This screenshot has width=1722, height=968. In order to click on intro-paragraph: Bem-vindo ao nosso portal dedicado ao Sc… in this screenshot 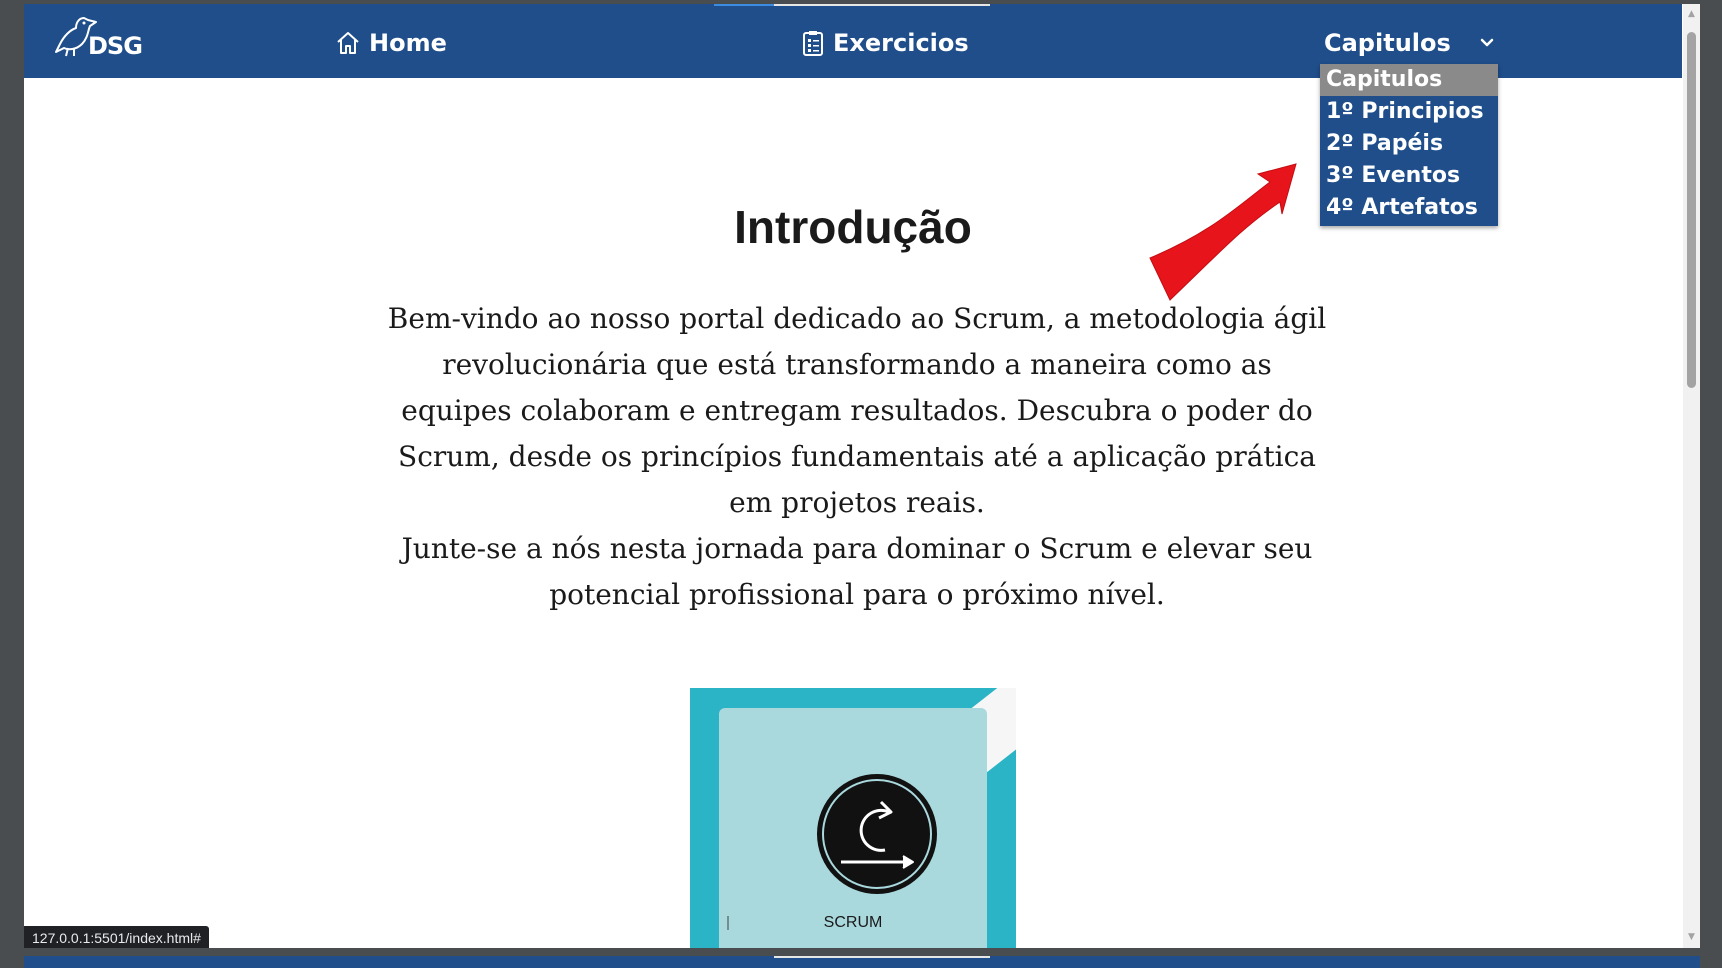, I will do `click(857, 410)`.